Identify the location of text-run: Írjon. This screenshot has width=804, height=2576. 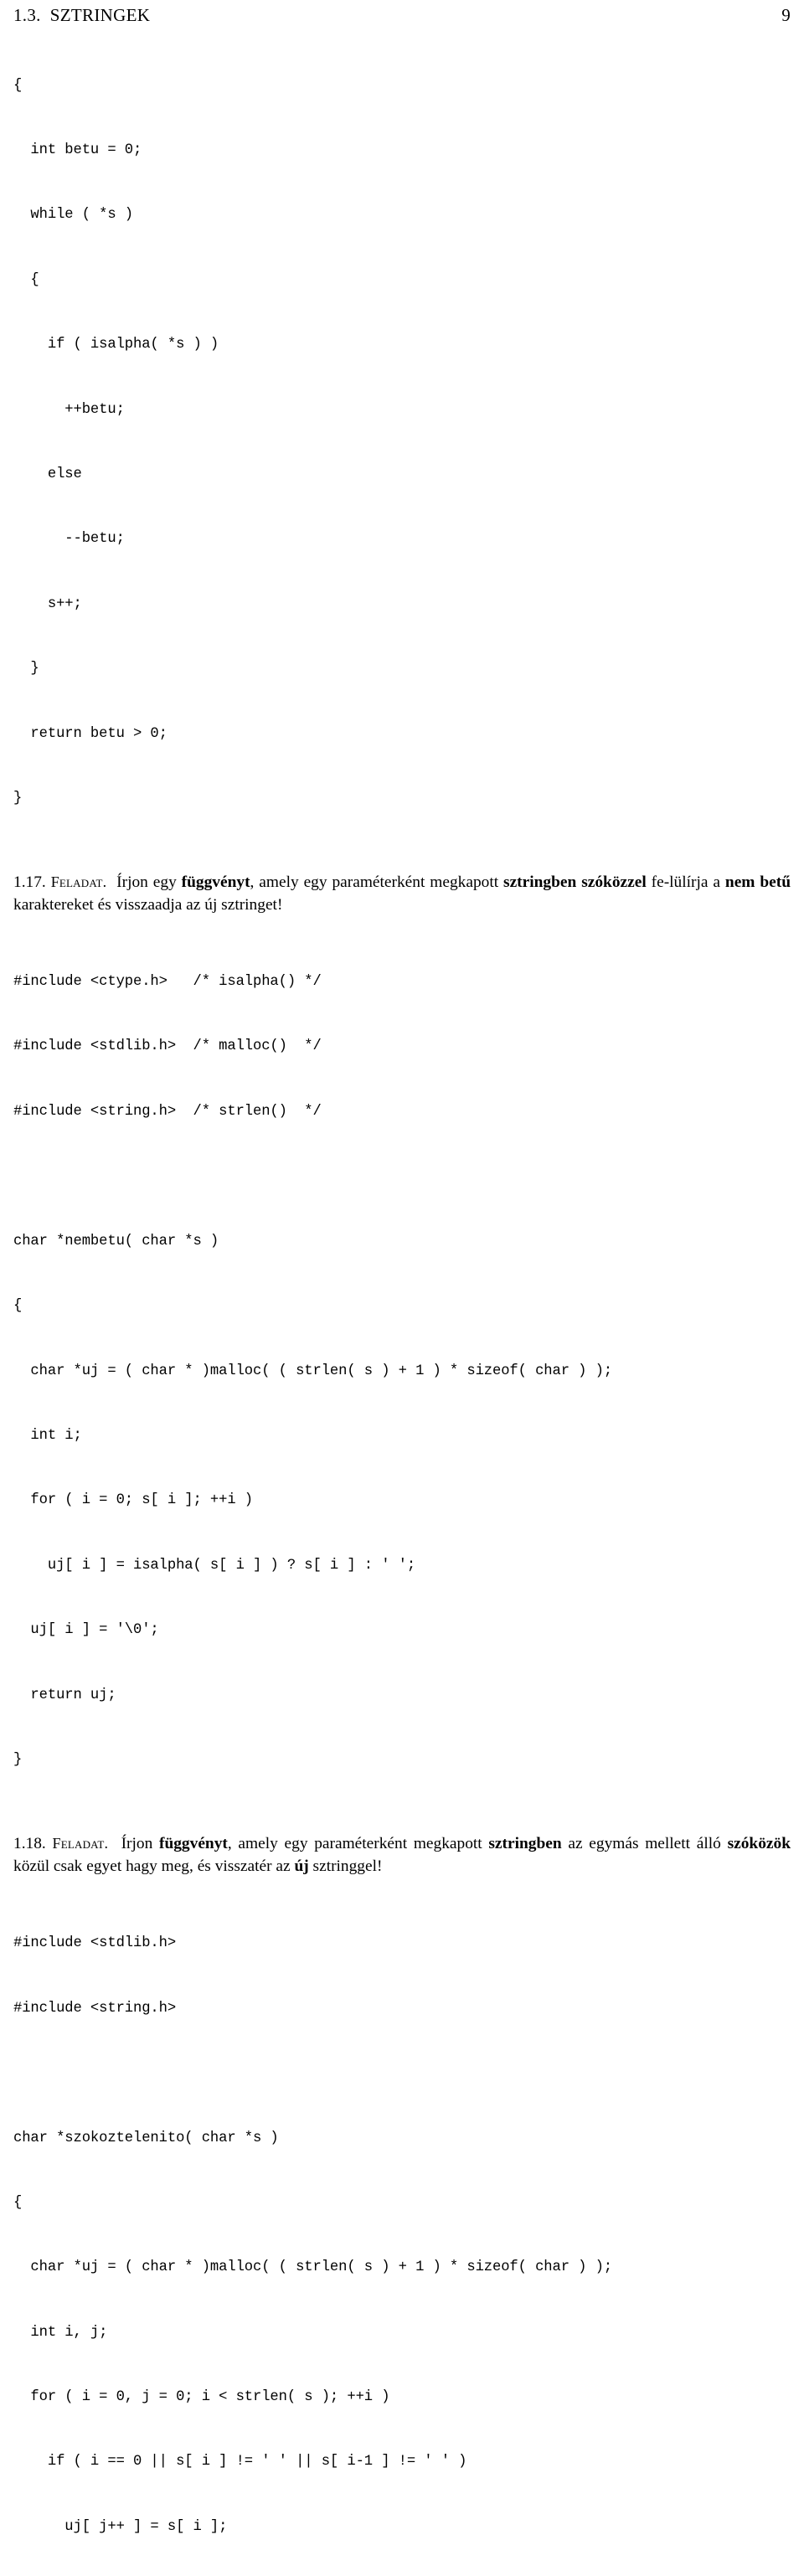
(140, 1844).